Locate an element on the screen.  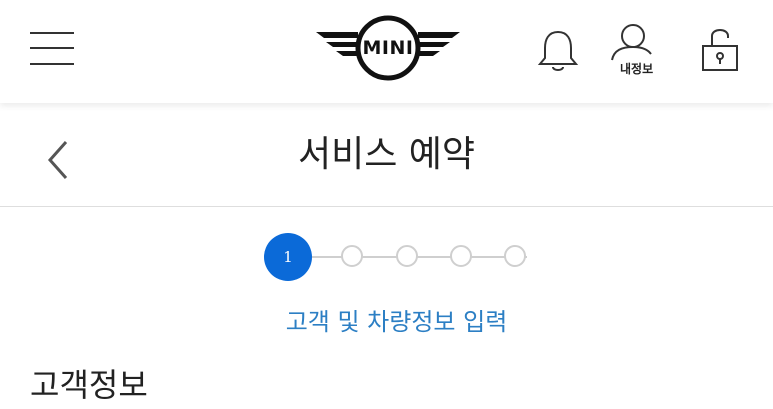
brand-name: MINI is located at coordinates (388, 48).